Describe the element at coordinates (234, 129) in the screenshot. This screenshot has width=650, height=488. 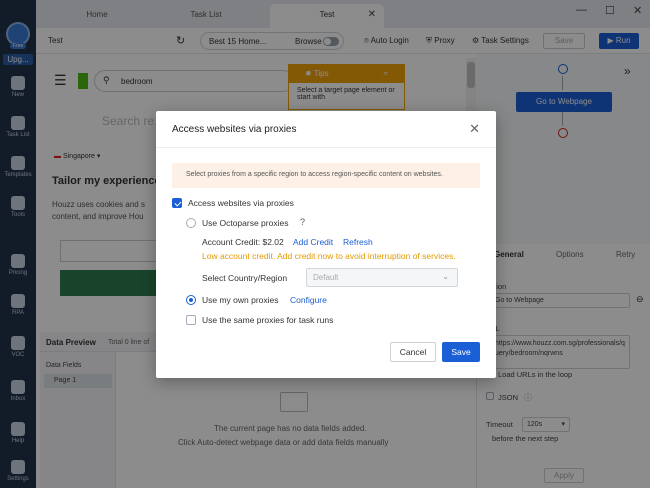
I see `dialog-title: Access websites via proxies` at that location.